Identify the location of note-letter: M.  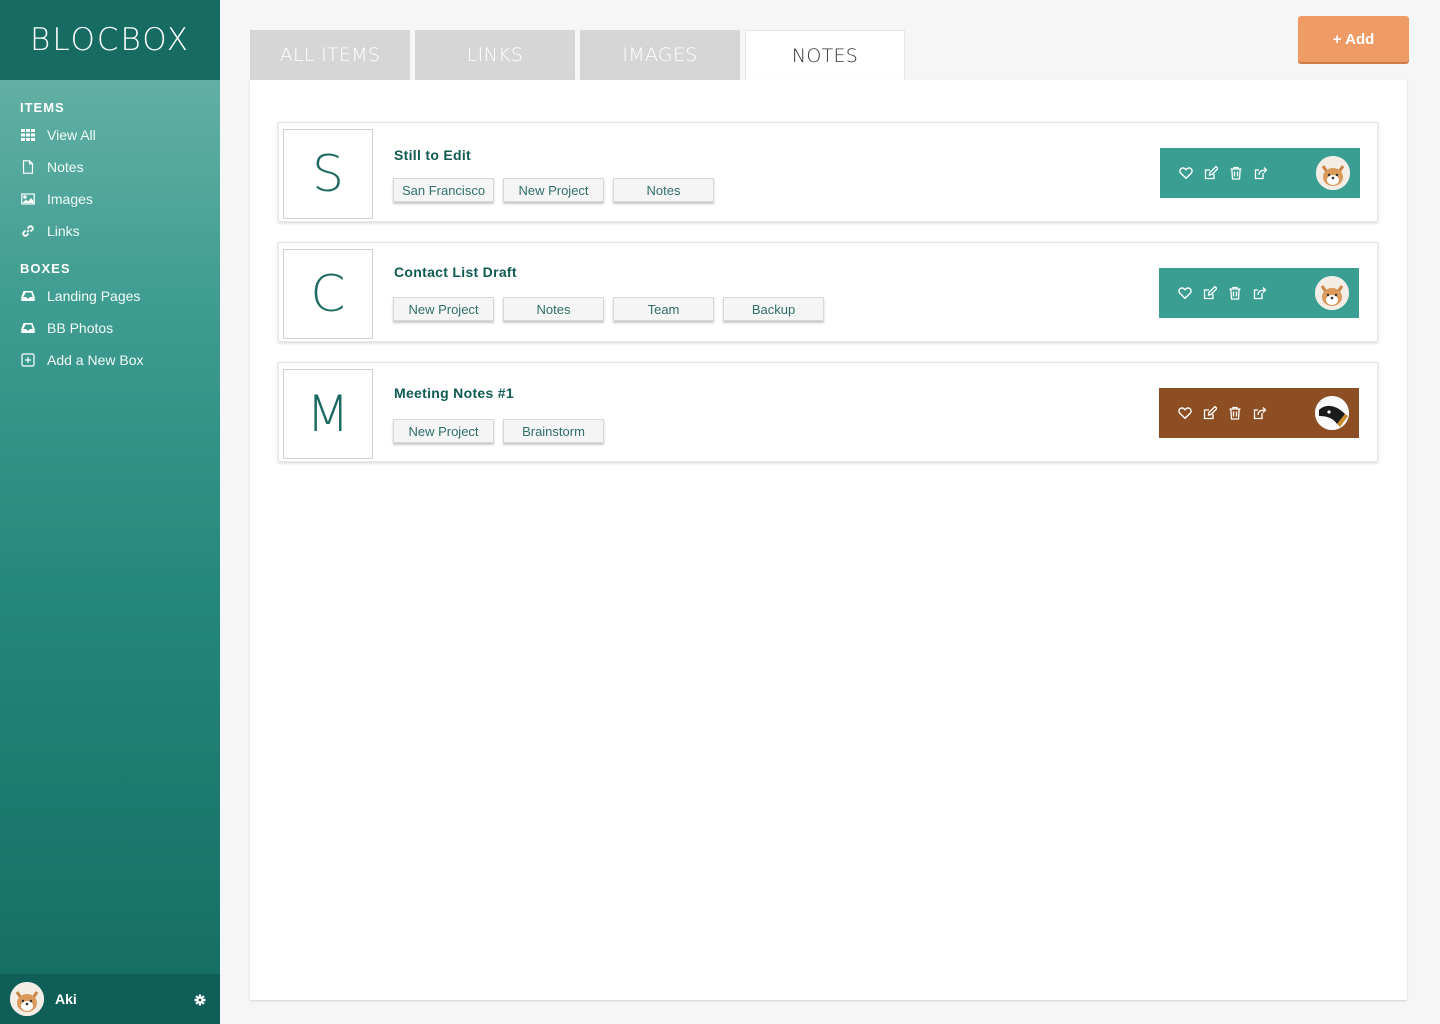
(328, 414).